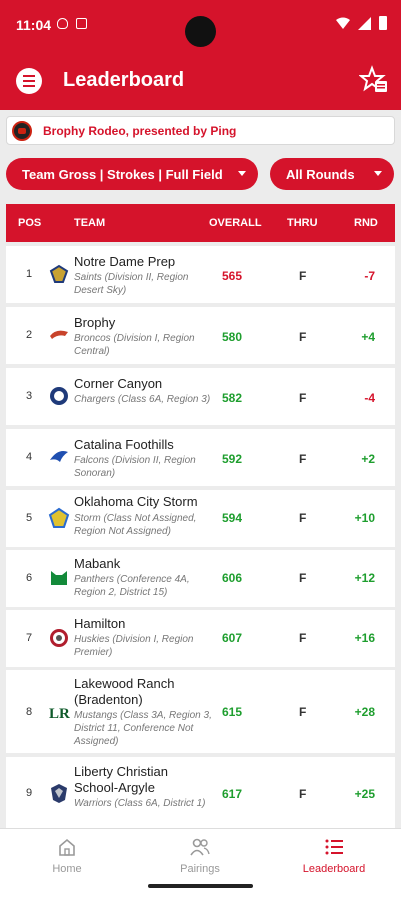 Image resolution: width=401 pixels, height=900 pixels. I want to click on team-name: Catalina Foothills, so click(124, 444).